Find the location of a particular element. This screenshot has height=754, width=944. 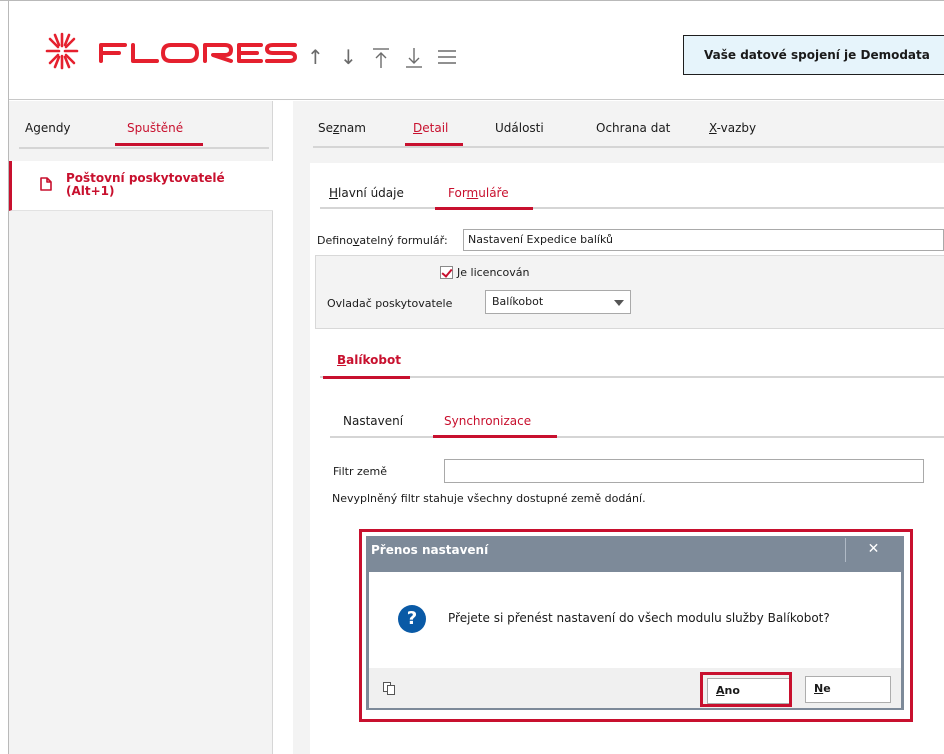

inner-tabs-divider is located at coordinates (637, 437).